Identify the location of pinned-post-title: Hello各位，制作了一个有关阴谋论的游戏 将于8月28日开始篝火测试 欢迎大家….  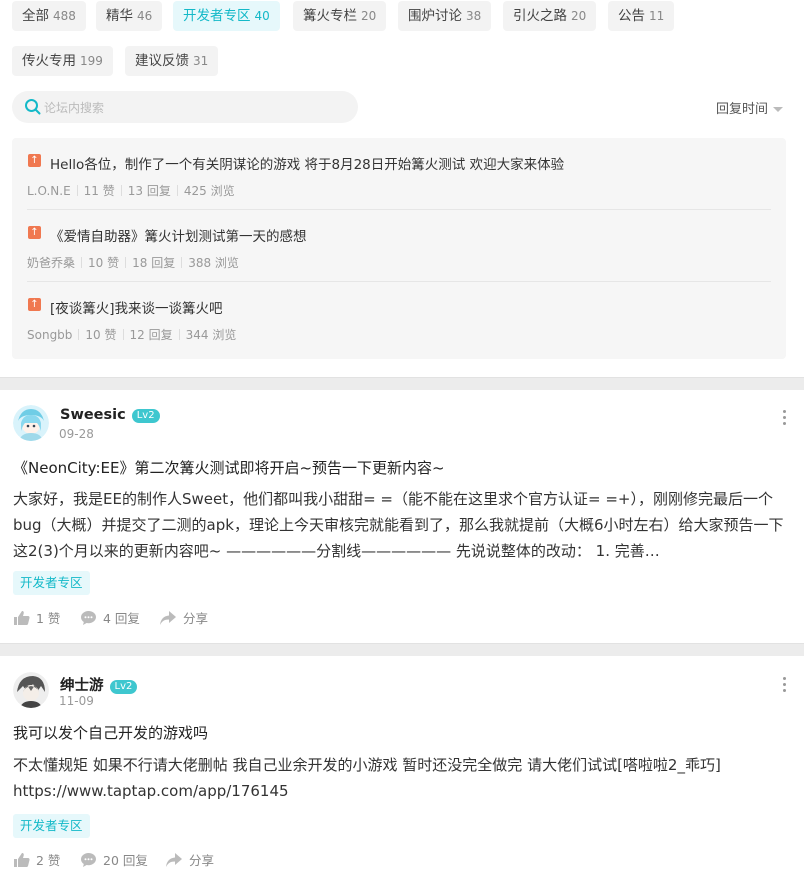
(307, 163).